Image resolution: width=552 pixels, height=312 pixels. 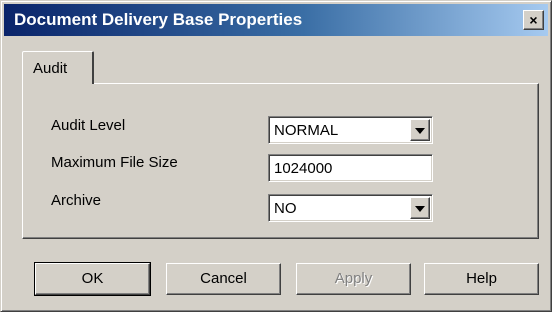 I want to click on title-bar: Document Delivery Base Properties ×, so click(x=276, y=20).